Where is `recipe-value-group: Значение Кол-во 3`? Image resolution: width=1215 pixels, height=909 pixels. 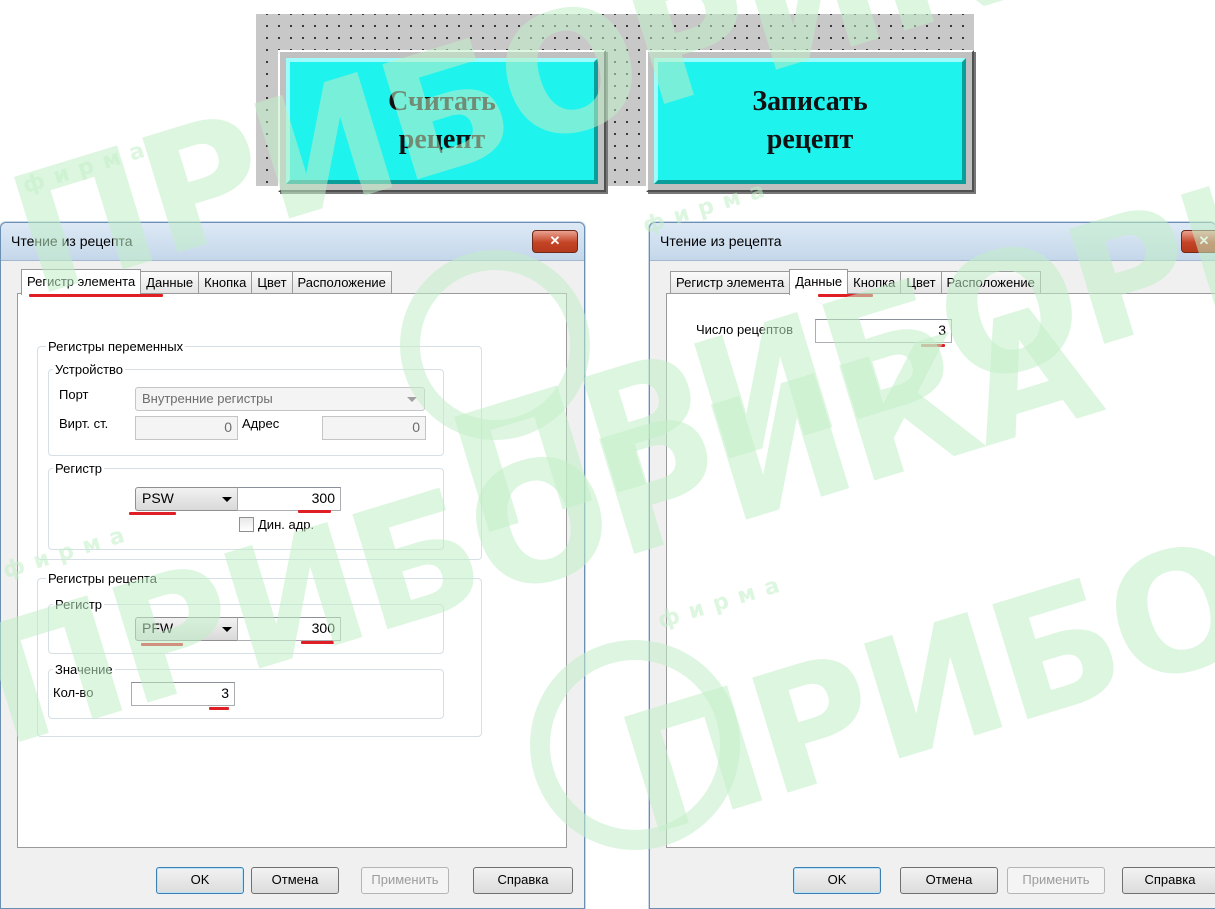 recipe-value-group: Значение Кол-во 3 is located at coordinates (246, 690).